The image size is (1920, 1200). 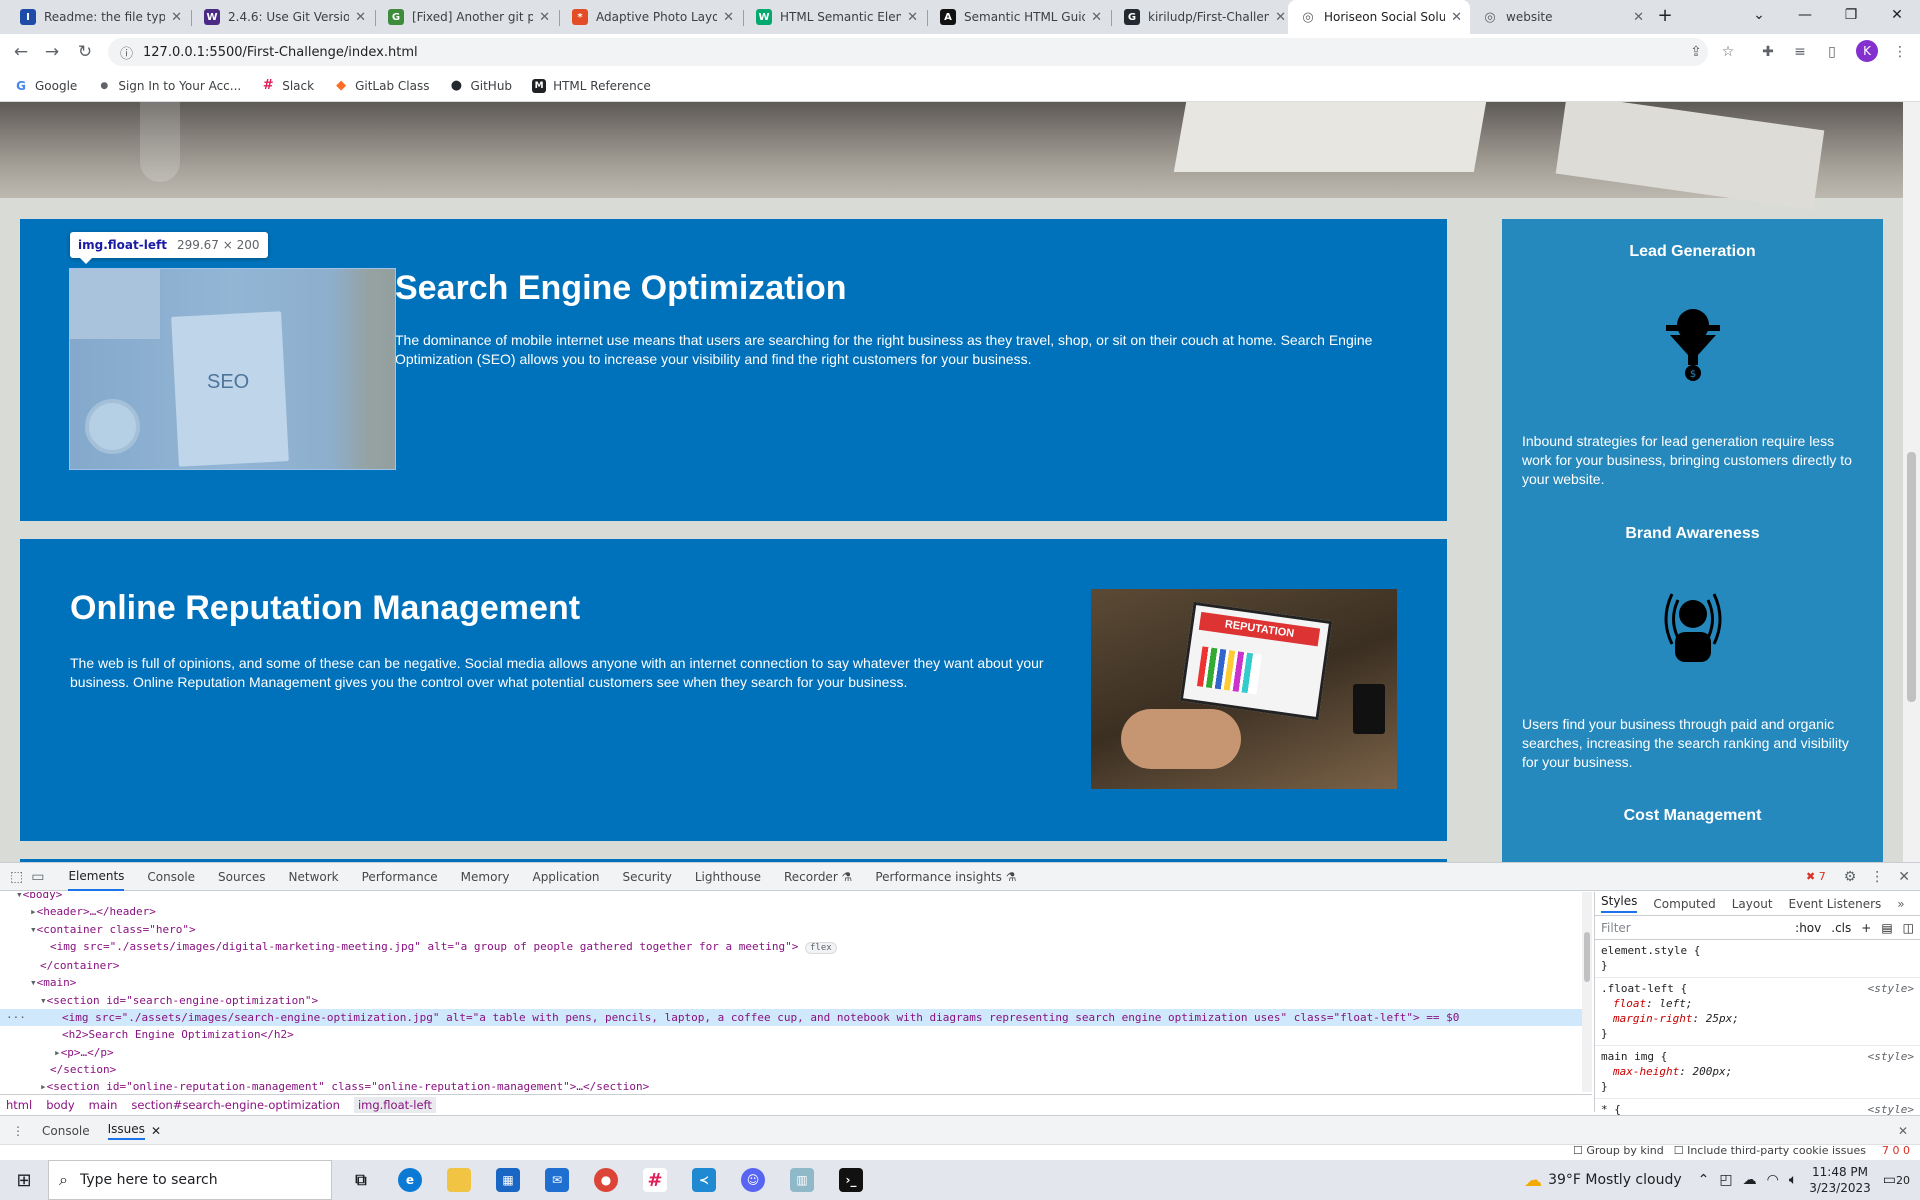 I want to click on device-toolbar-icon: ▭, so click(x=37, y=877).